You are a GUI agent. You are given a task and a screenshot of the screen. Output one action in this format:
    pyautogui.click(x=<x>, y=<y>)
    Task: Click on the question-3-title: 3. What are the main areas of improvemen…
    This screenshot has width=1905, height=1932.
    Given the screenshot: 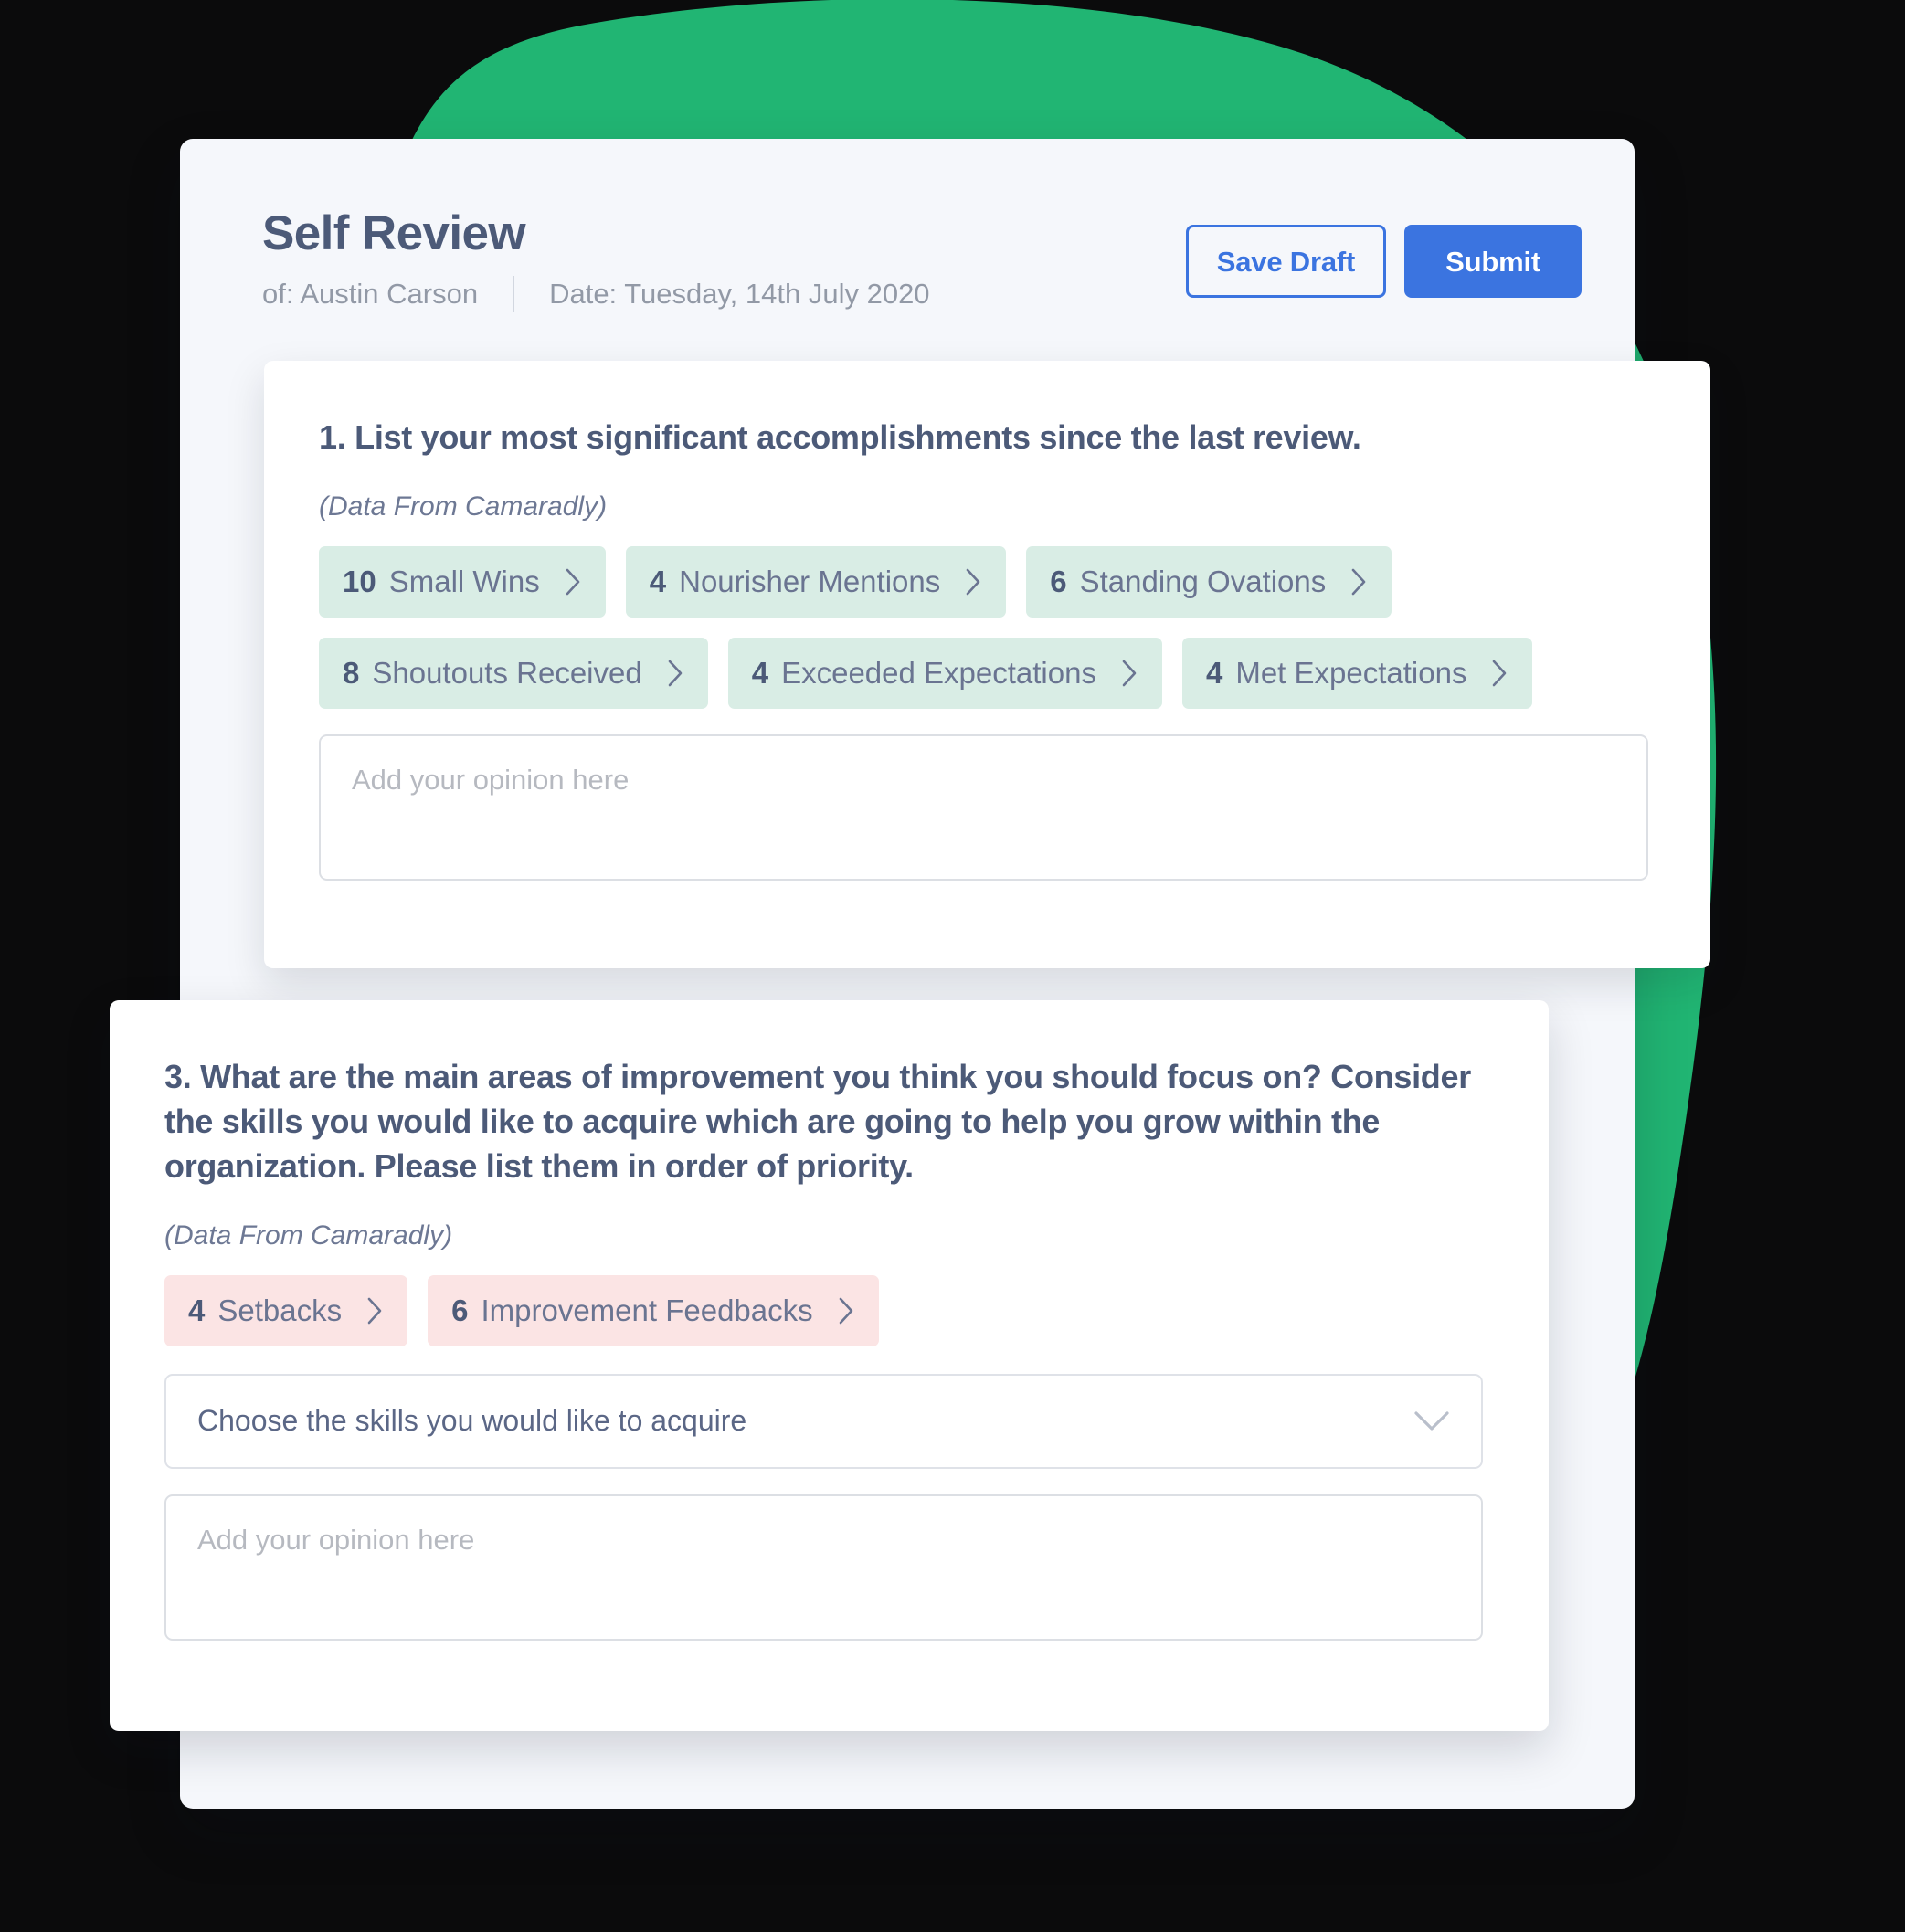 What is the action you would take?
    pyautogui.click(x=817, y=1121)
    